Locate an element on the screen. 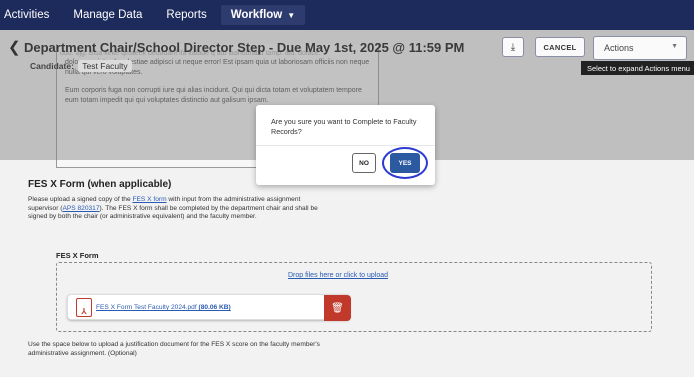  download-button: ⤓ is located at coordinates (513, 47).